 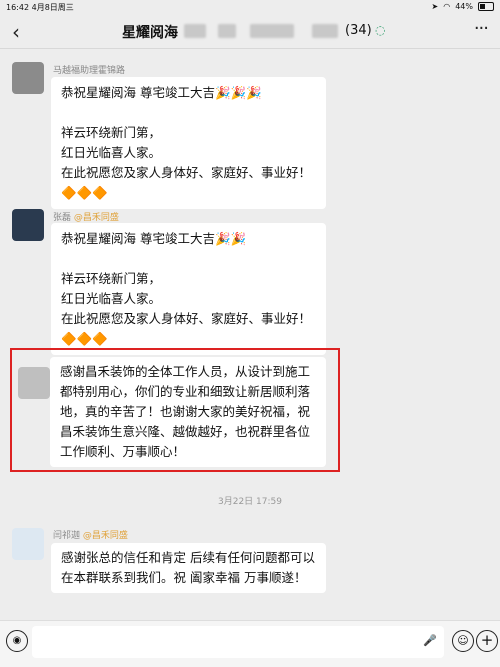 I want to click on battery-icon, so click(x=486, y=6).